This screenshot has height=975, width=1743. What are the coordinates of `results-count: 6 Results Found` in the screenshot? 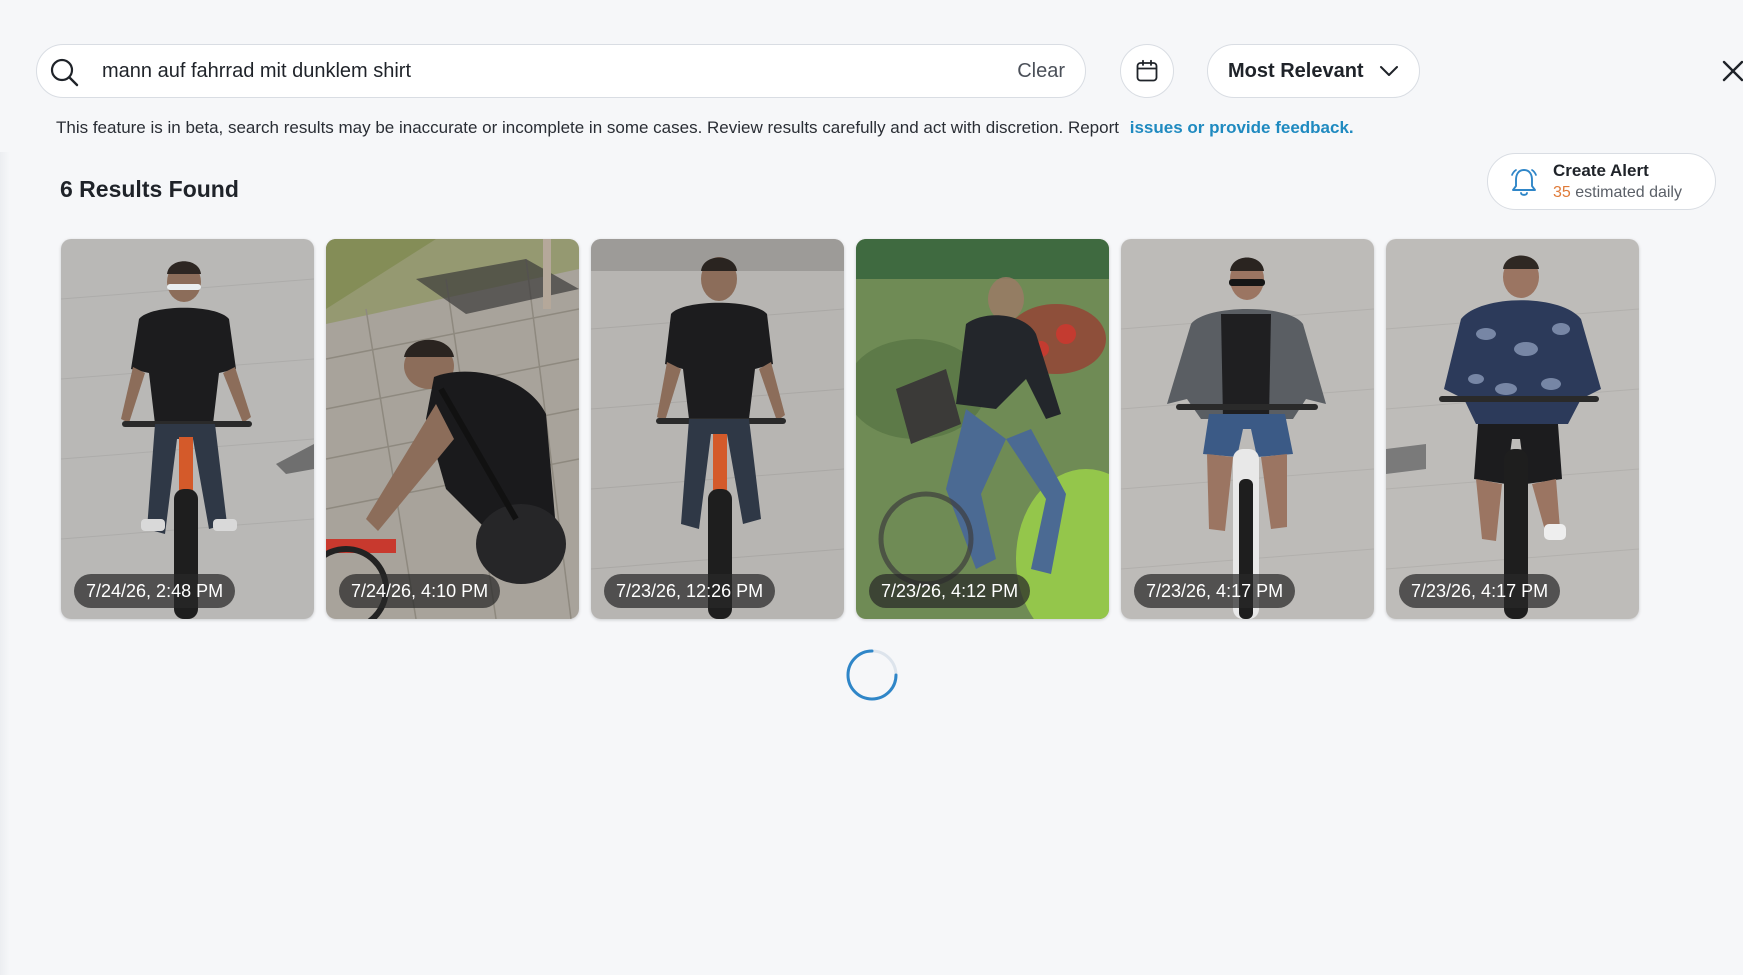 It's located at (149, 189).